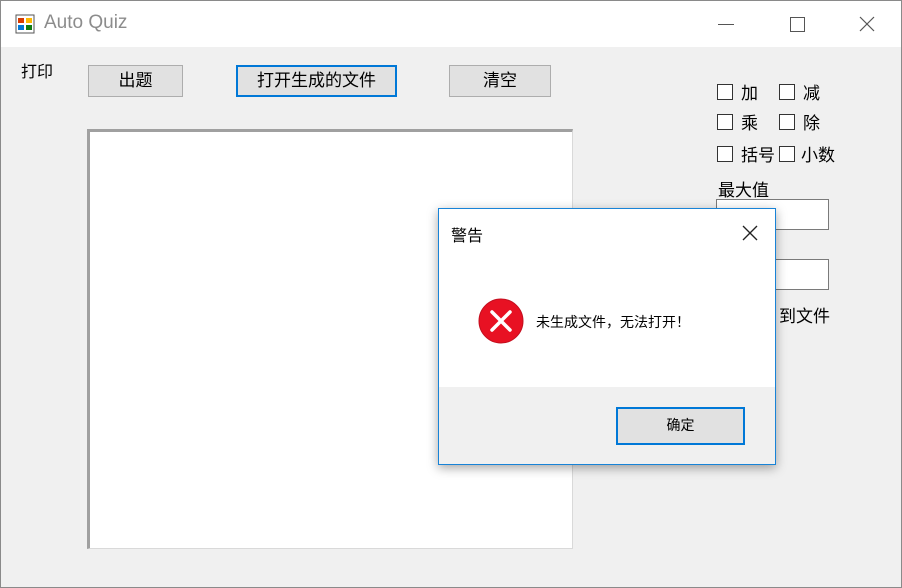 The image size is (902, 588). What do you see at coordinates (607, 425) in the screenshot?
I see `dialog-footer: 确定` at bounding box center [607, 425].